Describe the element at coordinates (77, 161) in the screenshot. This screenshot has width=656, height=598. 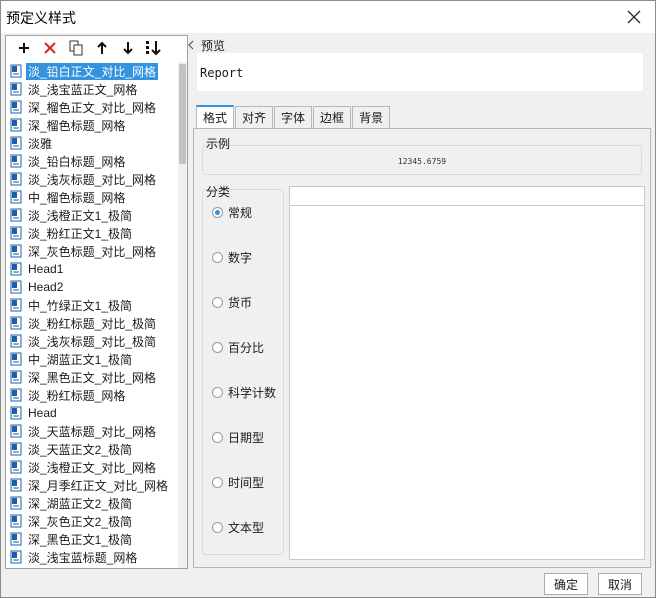
I see `style-list-item-label: 淡_铅白标题_网格` at that location.